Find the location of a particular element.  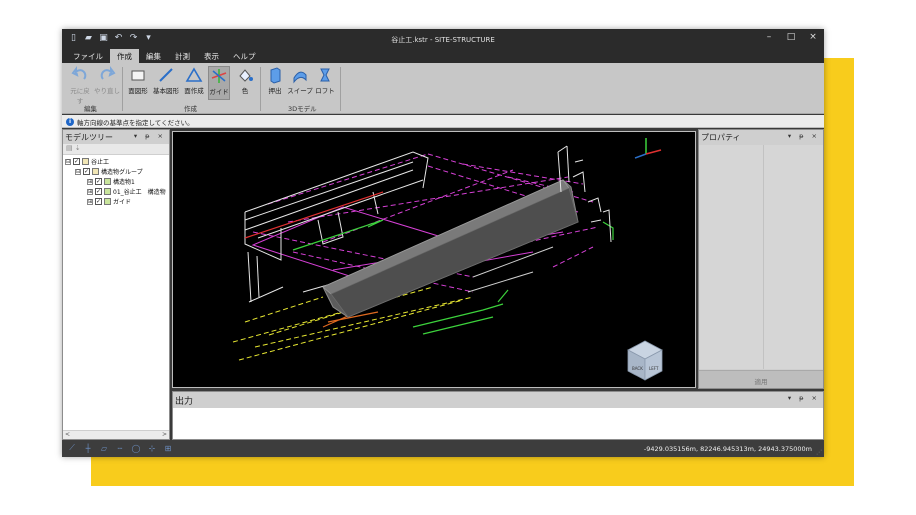

snap-toolbar: ⟋ ┼ ▱ ╌ ◯ ⊹ ⊞ is located at coordinates (120, 448).